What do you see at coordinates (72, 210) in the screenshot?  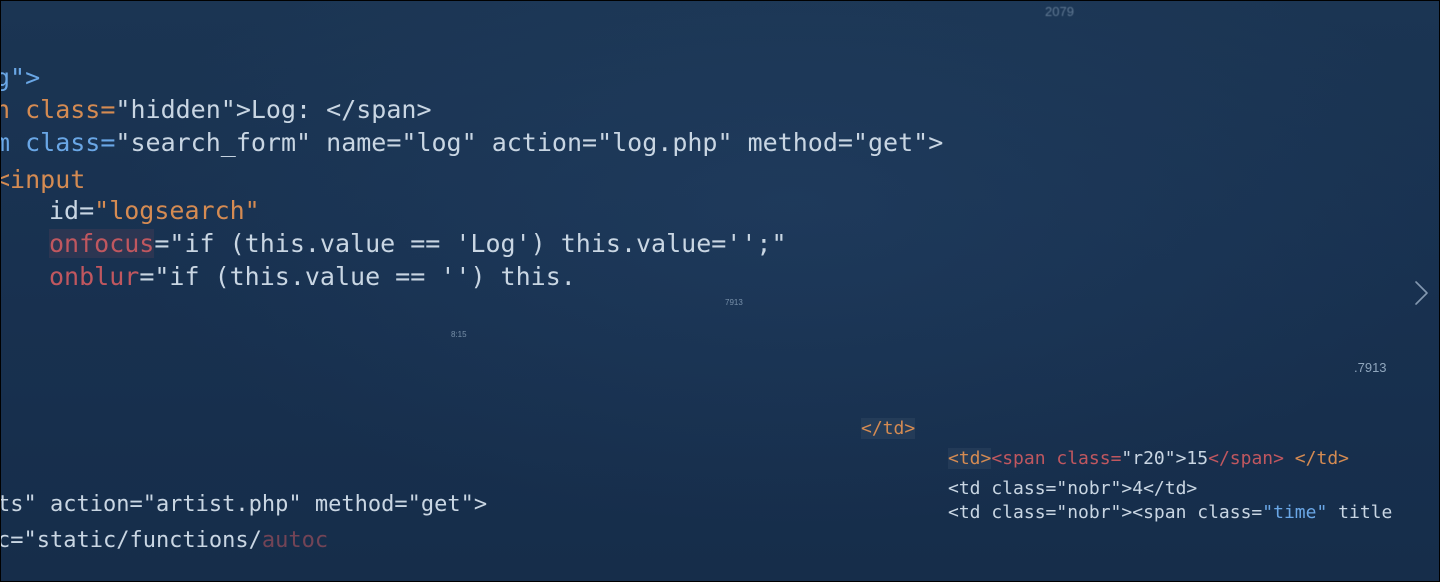 I see `code-token: id=` at bounding box center [72, 210].